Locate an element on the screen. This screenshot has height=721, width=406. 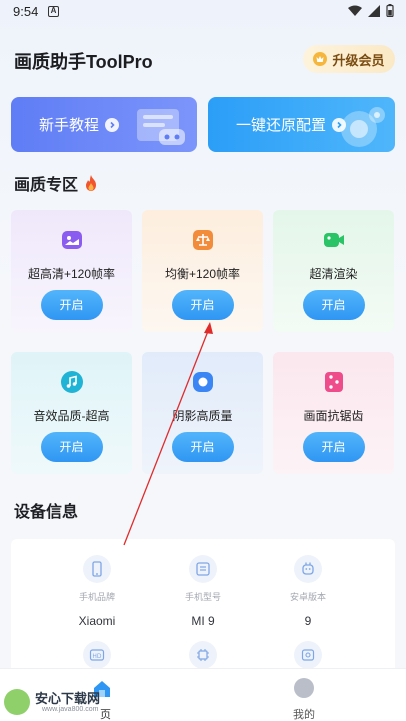
device-brand-item: 手机品牌 Xiaomi is located at coordinates (97, 591).